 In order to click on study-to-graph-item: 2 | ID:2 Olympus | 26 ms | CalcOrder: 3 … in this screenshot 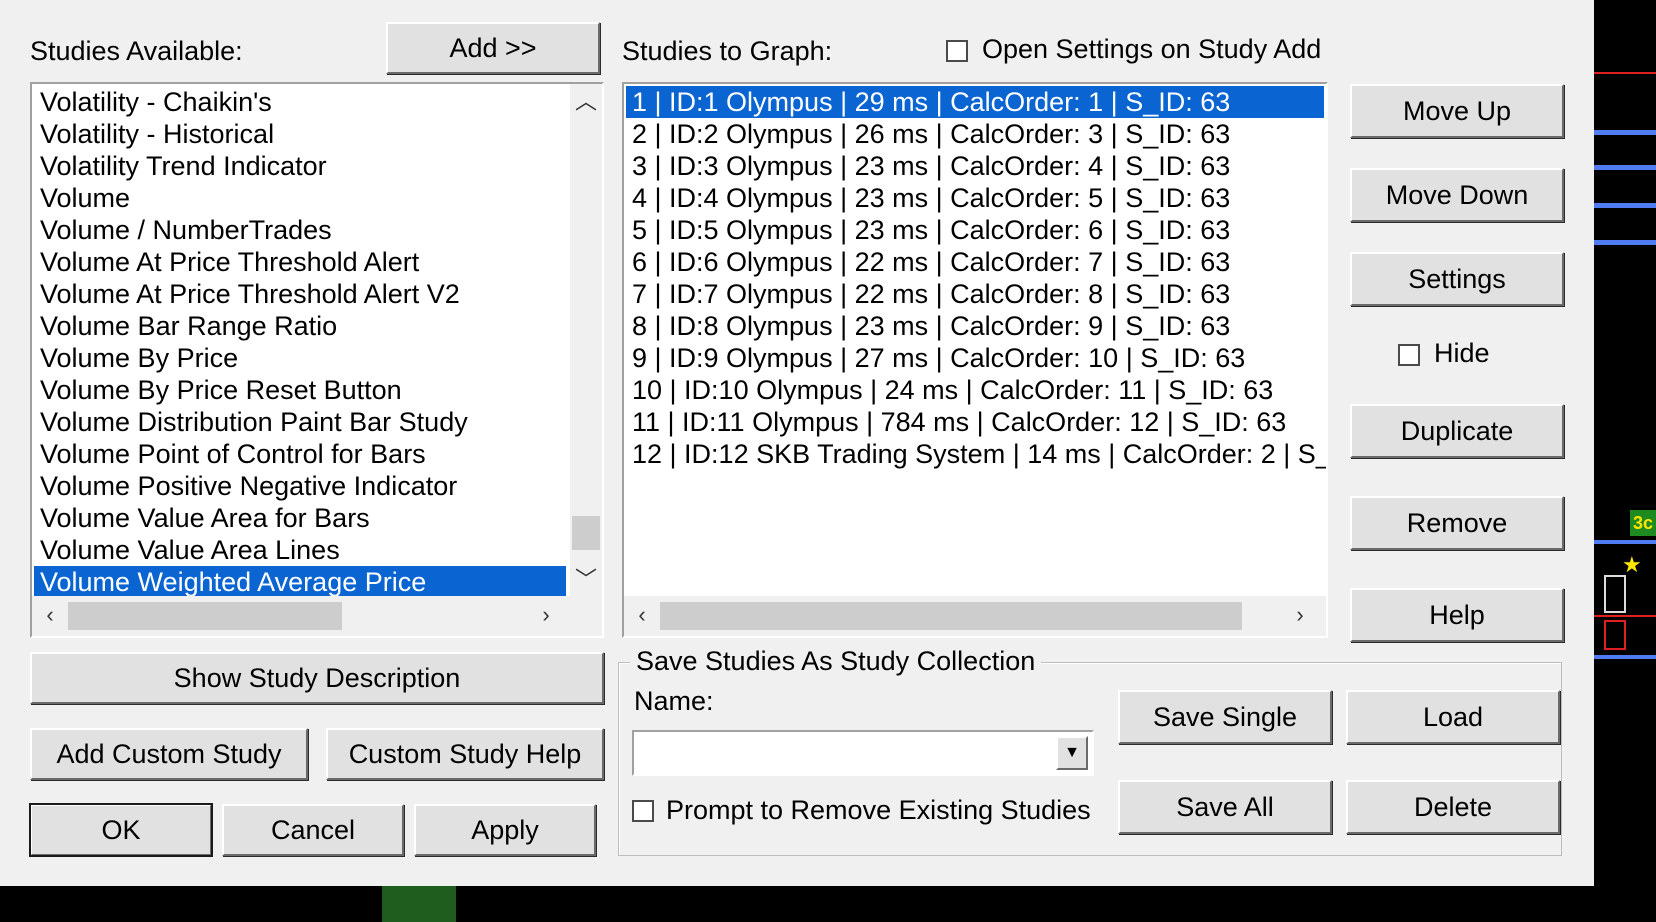, I will do `click(975, 134)`.